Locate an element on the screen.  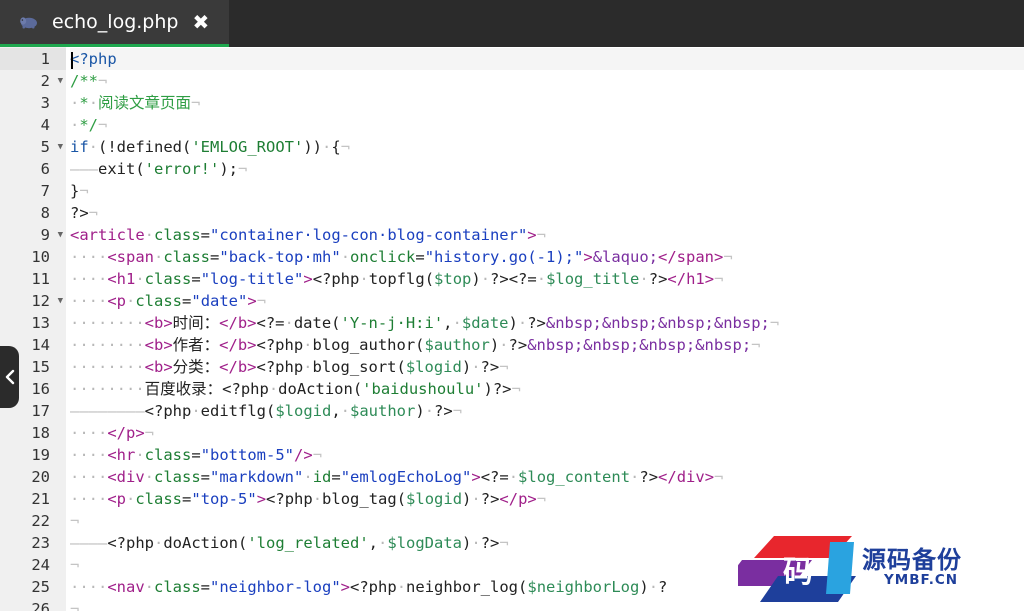
code-token: $date is located at coordinates (485, 323).